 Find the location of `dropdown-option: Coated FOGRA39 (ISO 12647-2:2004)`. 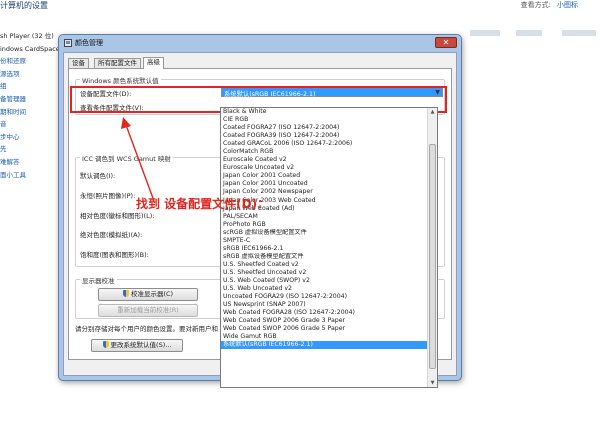

dropdown-option: Coated FOGRA39 (ISO 12647-2:2004) is located at coordinates (324, 136).